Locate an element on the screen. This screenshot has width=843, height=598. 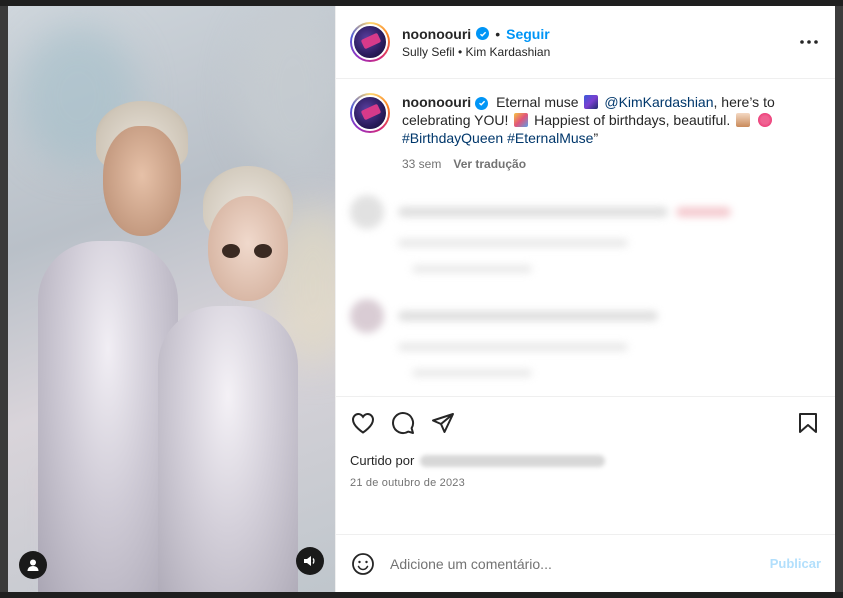
caption-text: Happiest of birthdays, beautiful. is located at coordinates (632, 120).